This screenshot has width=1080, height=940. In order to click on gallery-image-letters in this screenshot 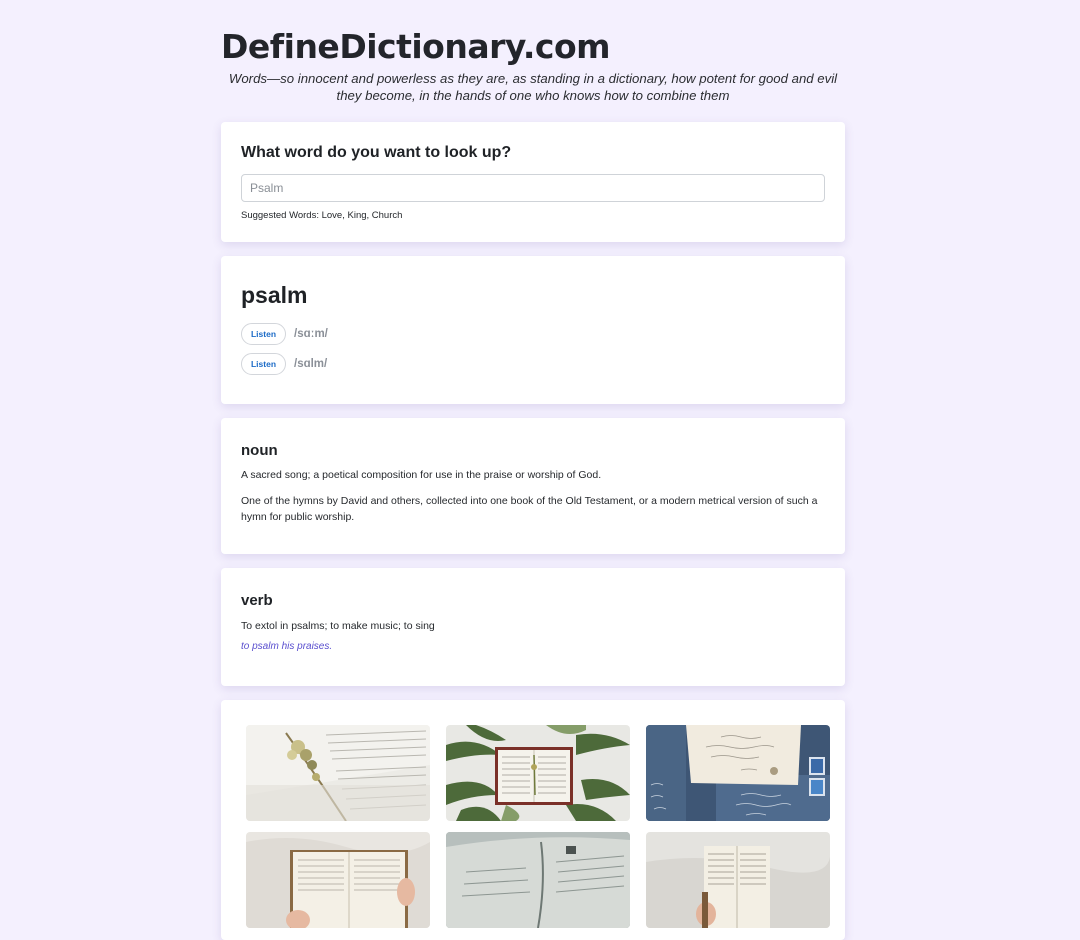, I will do `click(738, 773)`.